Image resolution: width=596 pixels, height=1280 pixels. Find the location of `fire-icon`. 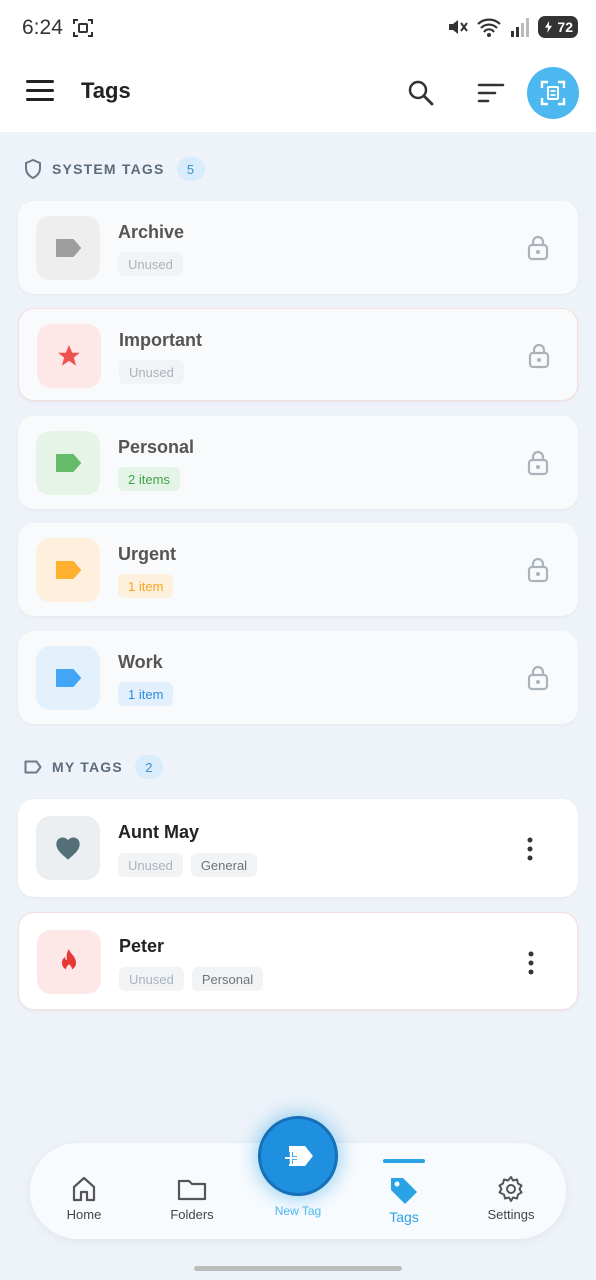

fire-icon is located at coordinates (69, 960).